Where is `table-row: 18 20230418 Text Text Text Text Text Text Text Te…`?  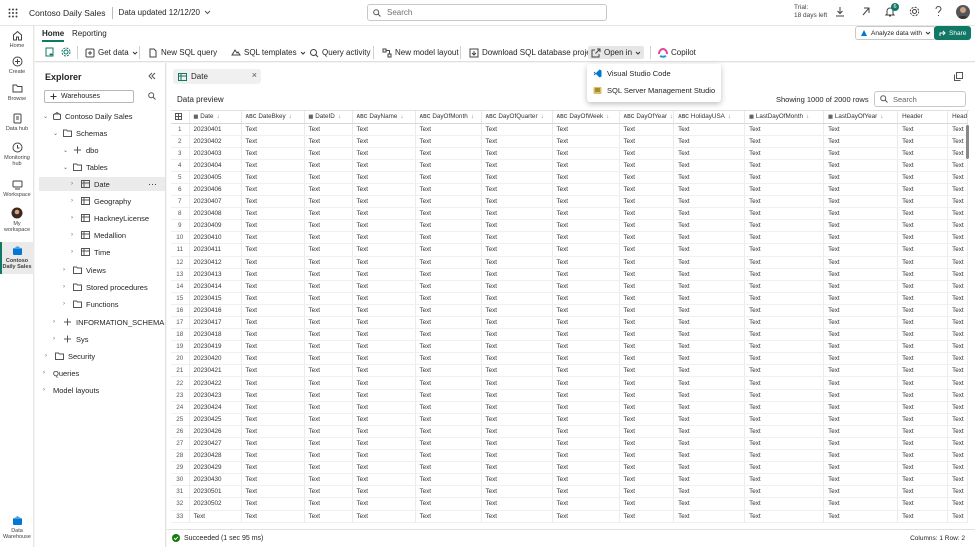
table-row: 18 20230418 Text Text Text Text Text Text Text Te… is located at coordinates (570, 335).